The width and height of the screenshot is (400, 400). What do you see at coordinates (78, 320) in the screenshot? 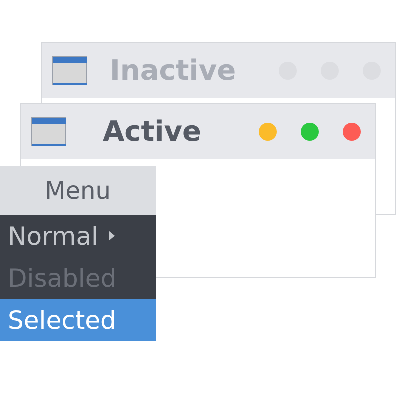
I see `menu-item: Selected` at bounding box center [78, 320].